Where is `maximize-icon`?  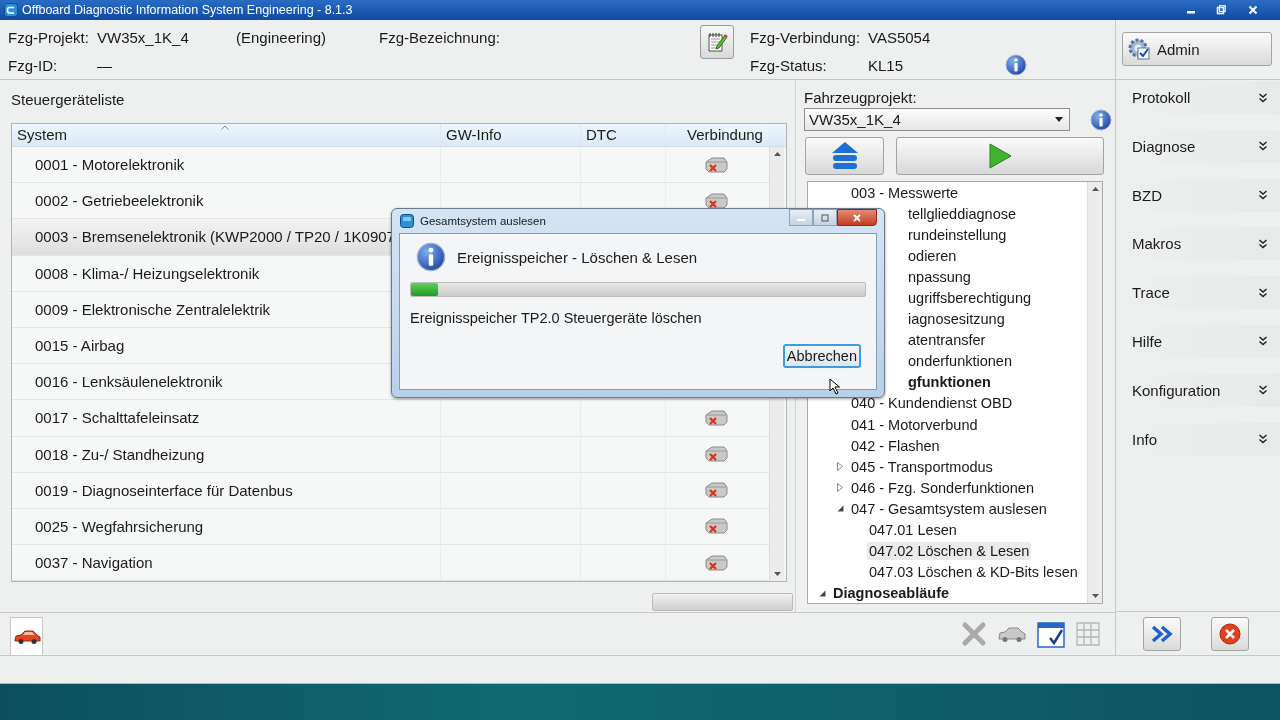 maximize-icon is located at coordinates (825, 217).